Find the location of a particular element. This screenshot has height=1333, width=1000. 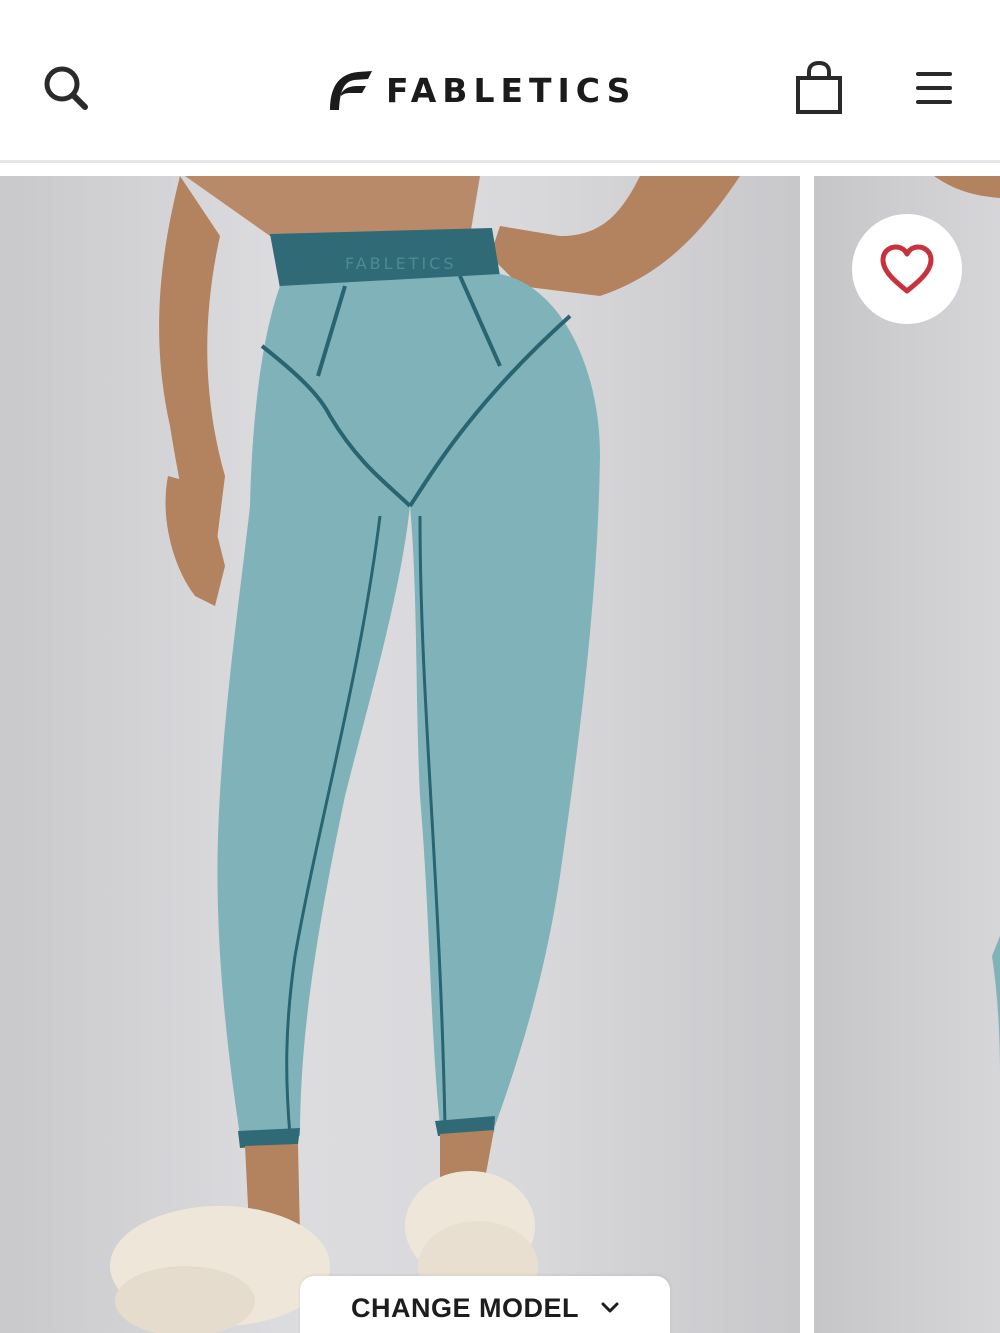

search-icon is located at coordinates (66, 88).